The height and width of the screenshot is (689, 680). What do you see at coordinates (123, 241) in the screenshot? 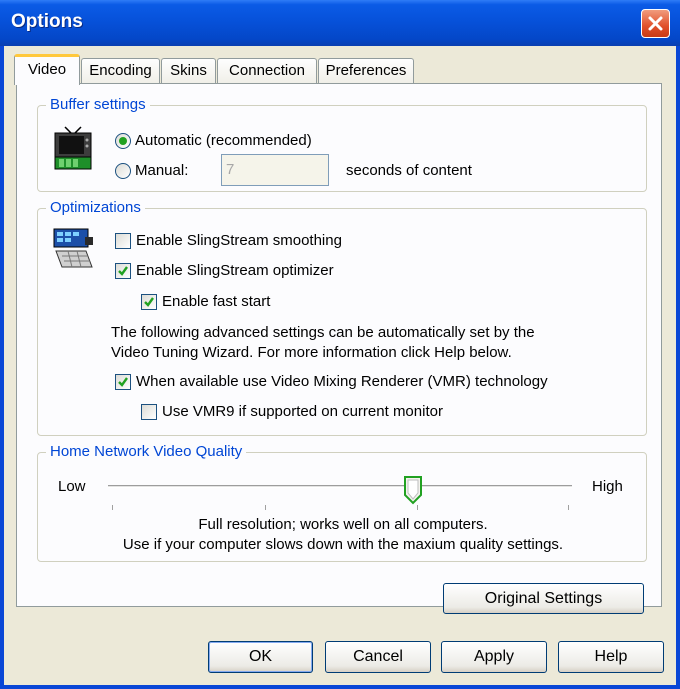
I see `smoothing-checkbox` at bounding box center [123, 241].